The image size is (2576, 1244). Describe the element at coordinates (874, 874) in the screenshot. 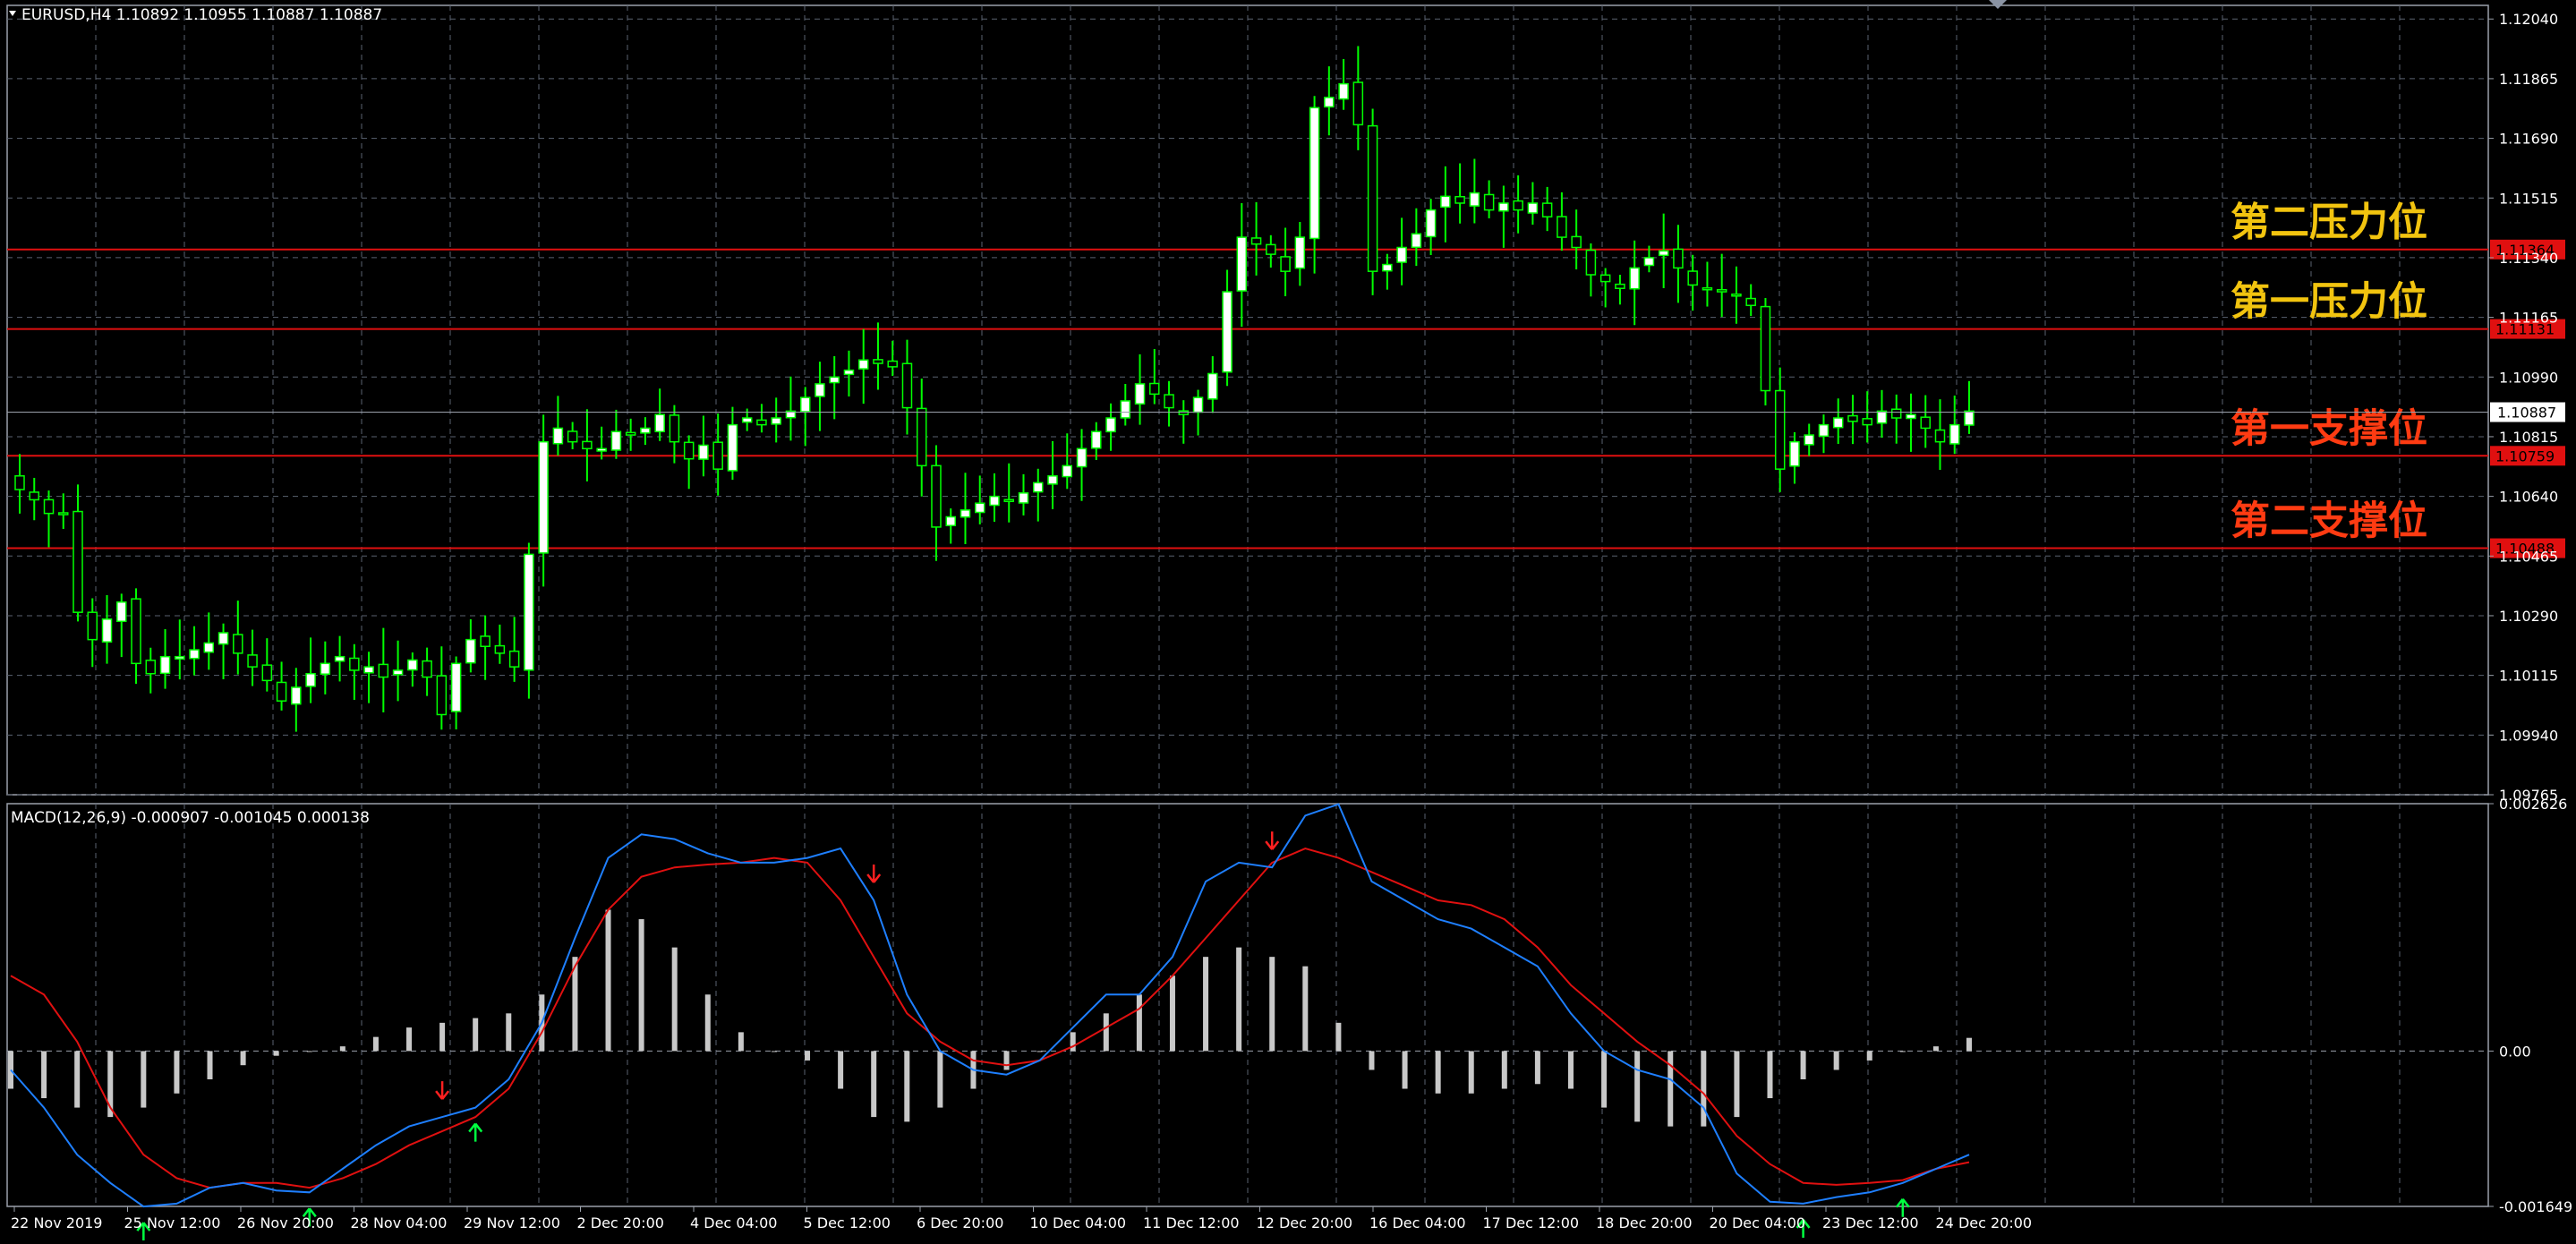

I see `arrow-down-icon` at that location.